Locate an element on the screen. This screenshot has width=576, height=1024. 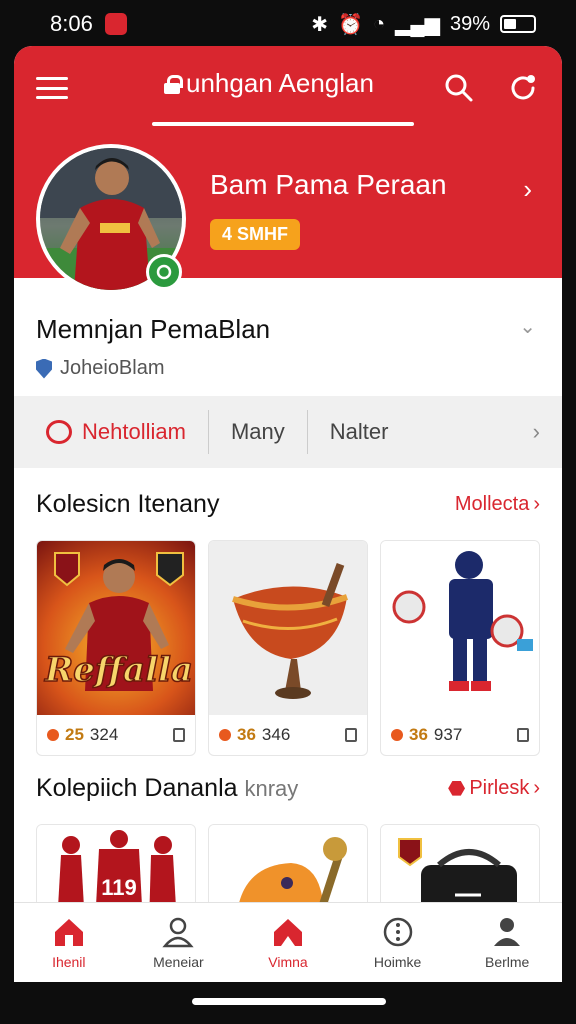
player-subtitle: JoheioBlam is located at coordinates (112, 368).